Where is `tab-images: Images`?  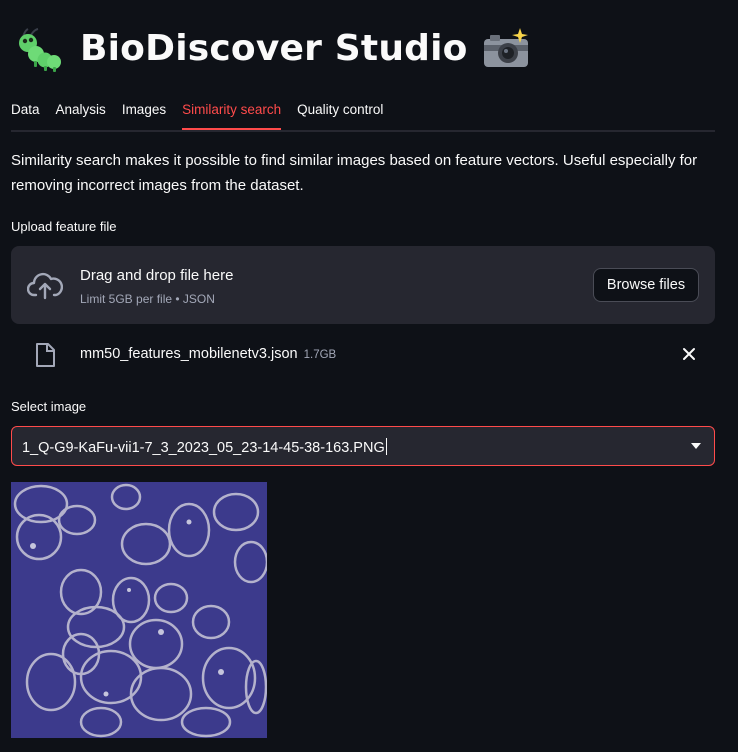
tab-images: Images is located at coordinates (144, 112).